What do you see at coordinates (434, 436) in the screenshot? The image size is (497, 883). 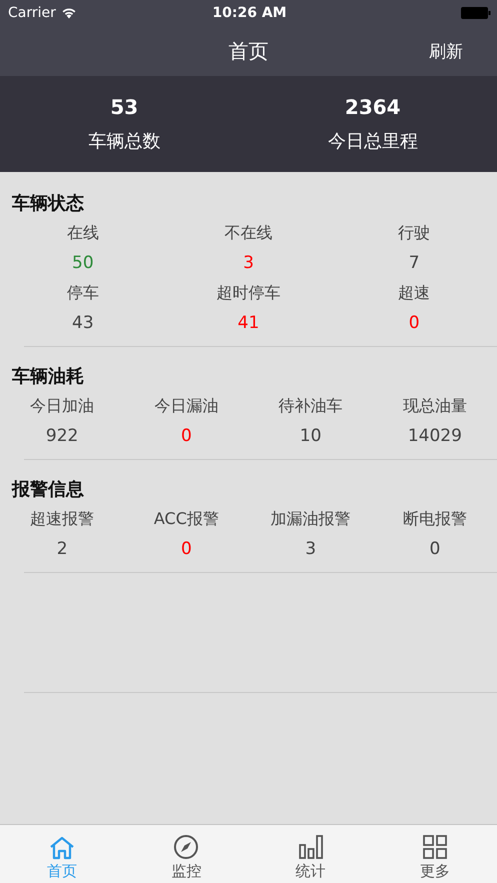 I see `stat-value: 14029` at bounding box center [434, 436].